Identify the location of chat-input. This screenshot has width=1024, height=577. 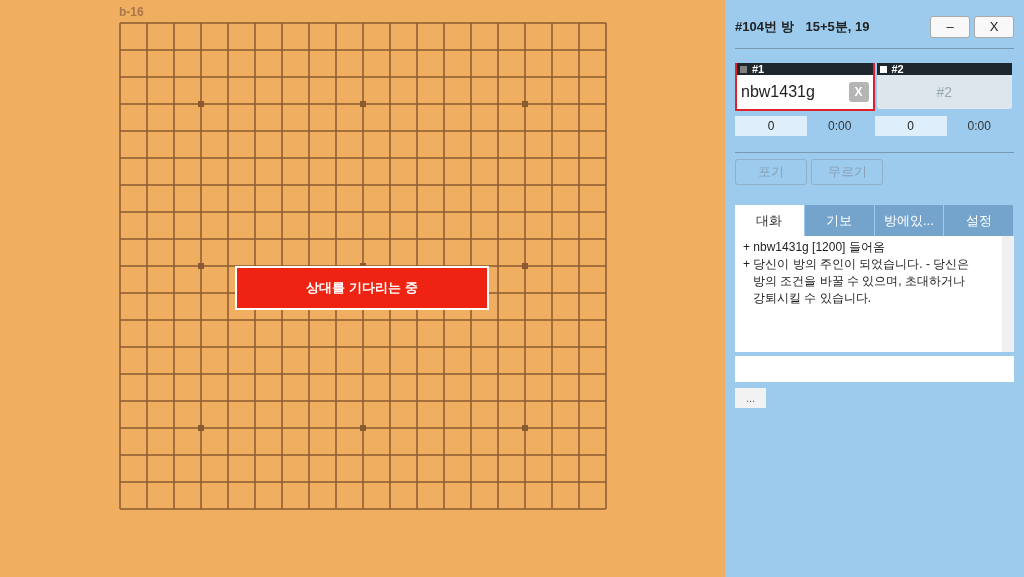
(874, 369).